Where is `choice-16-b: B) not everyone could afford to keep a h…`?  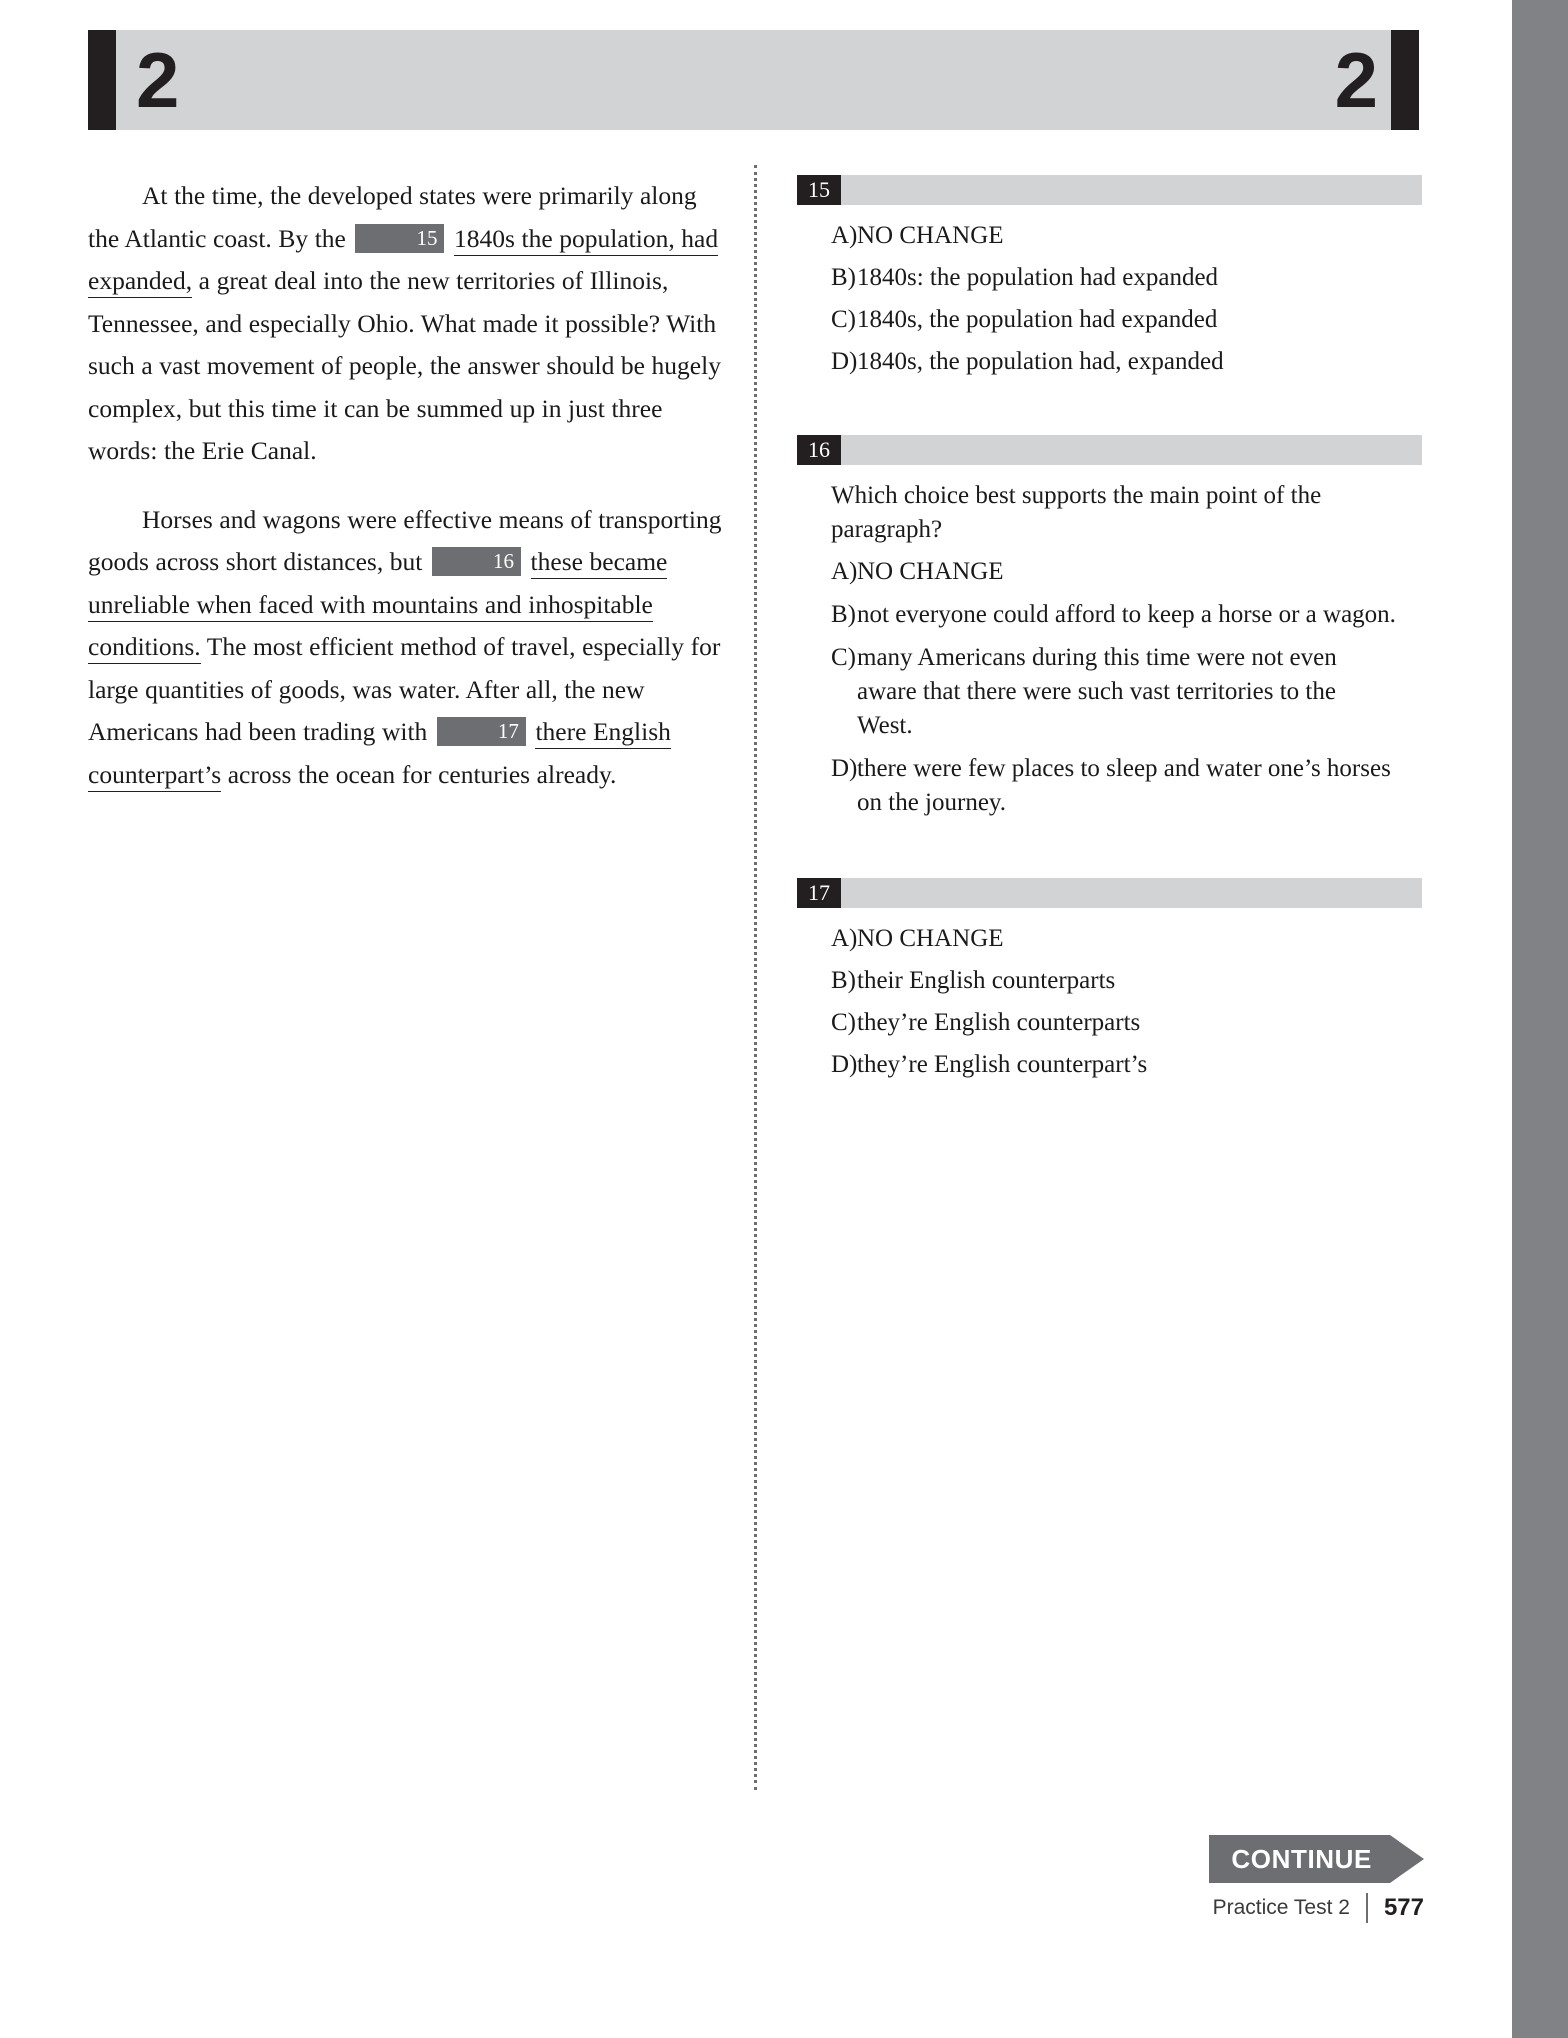
choice-16-b: B) not everyone could afford to keep a h… is located at coordinates (1109, 615).